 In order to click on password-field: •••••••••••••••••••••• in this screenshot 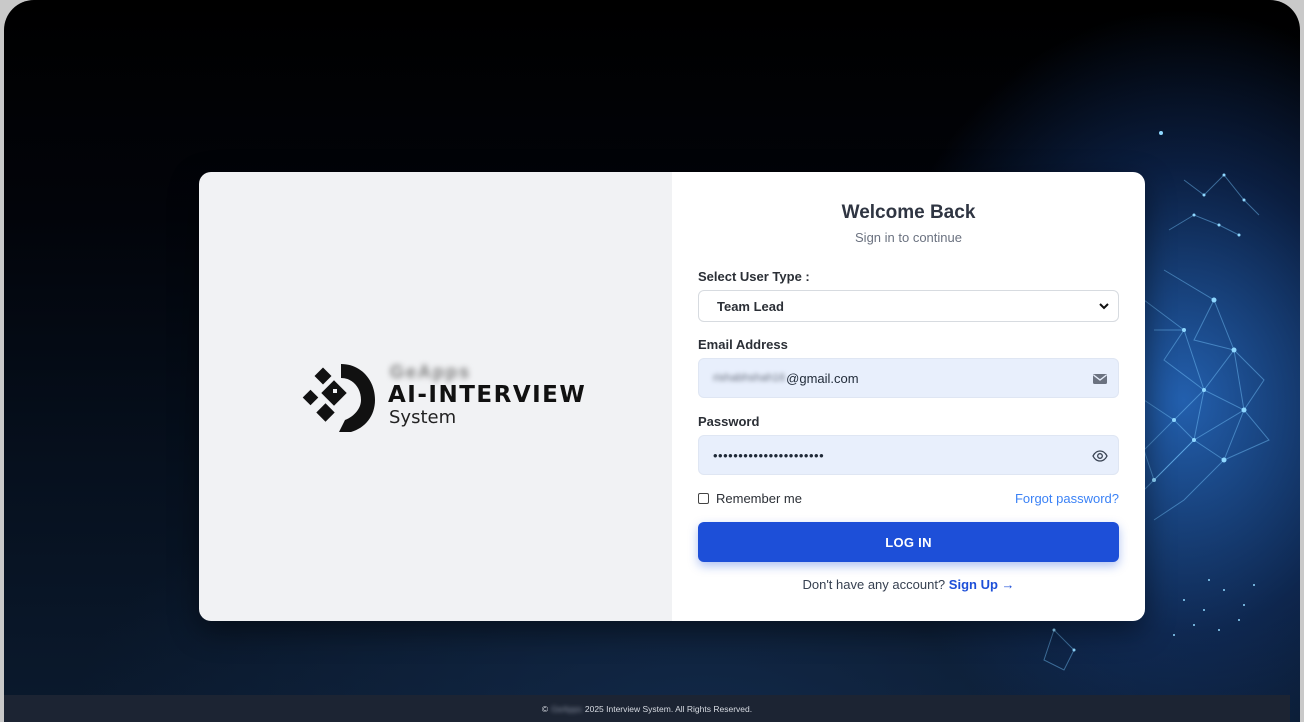, I will do `click(908, 455)`.